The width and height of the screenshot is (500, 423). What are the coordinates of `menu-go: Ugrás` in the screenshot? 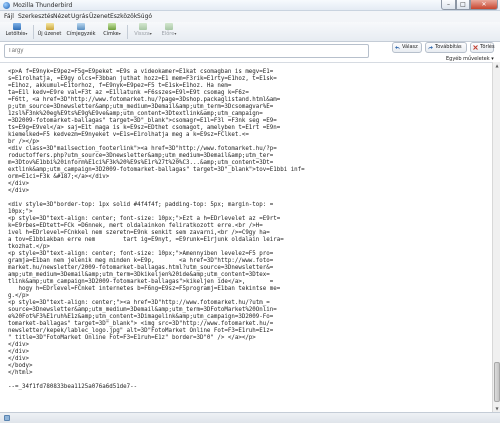 It's located at (79, 16).